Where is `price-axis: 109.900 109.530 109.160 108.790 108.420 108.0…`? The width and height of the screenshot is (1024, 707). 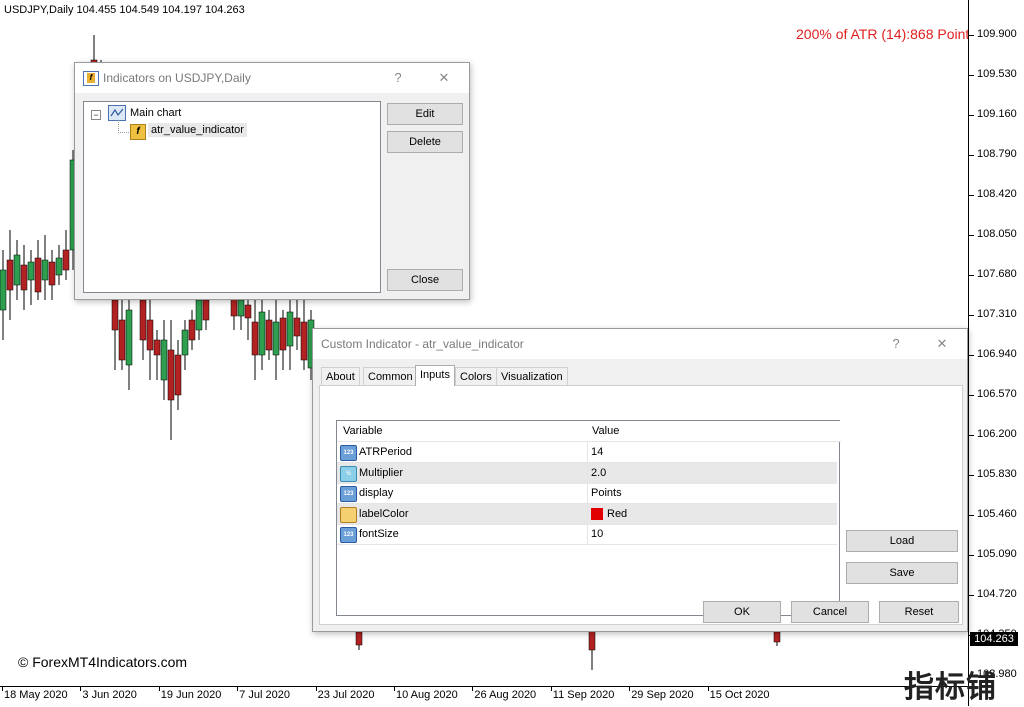 price-axis: 109.900 109.530 109.160 108.790 108.420 108.0… is located at coordinates (996, 353).